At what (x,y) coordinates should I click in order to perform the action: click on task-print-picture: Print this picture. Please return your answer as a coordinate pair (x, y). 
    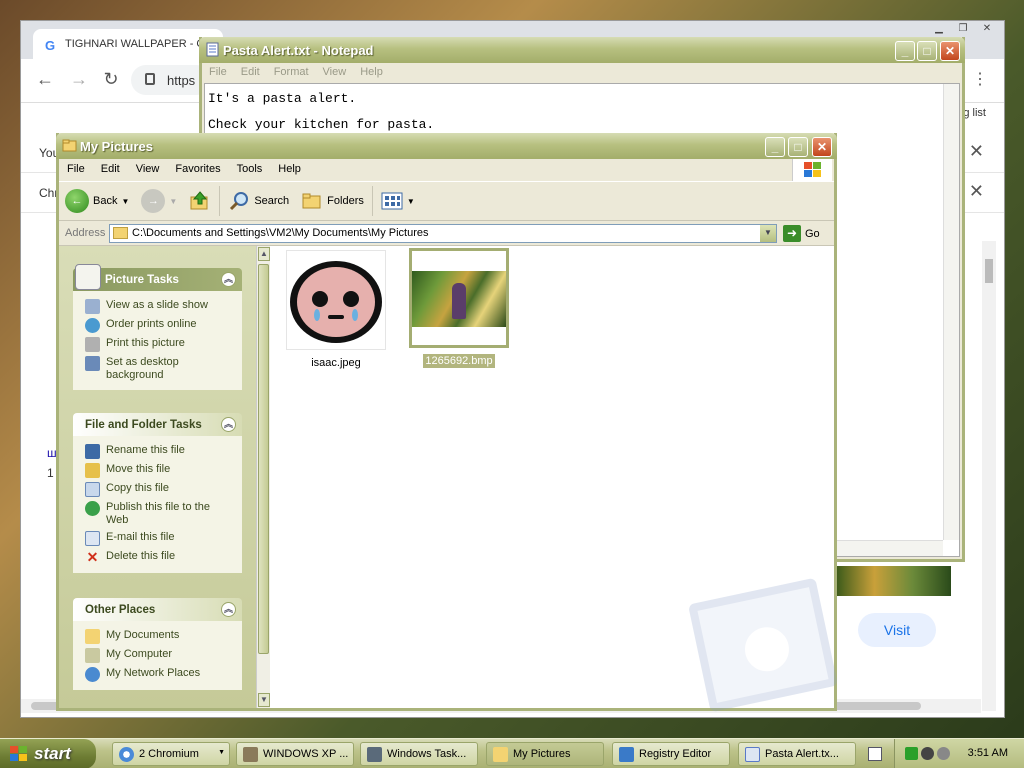
    Looking at the image, I should click on (159, 344).